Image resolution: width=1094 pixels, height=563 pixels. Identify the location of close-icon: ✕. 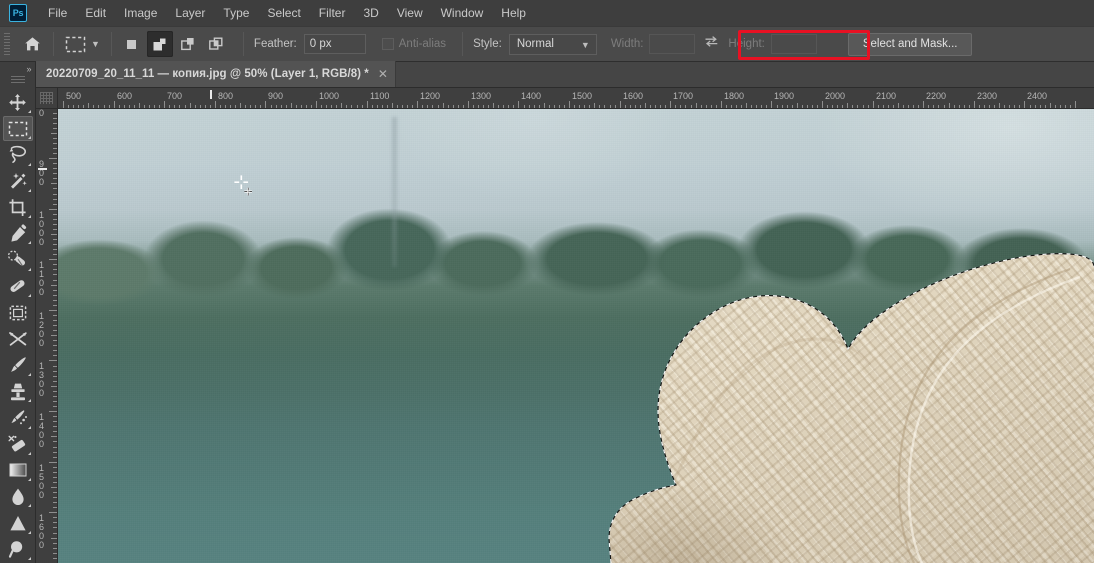
(383, 74).